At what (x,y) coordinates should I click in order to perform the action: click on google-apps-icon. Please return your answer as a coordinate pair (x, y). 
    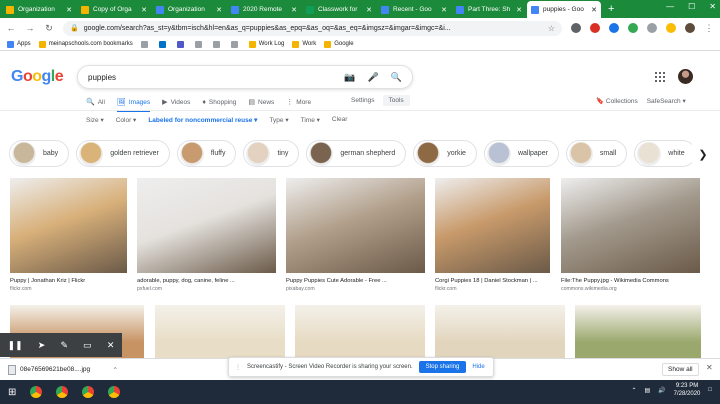
    Looking at the image, I should click on (660, 77).